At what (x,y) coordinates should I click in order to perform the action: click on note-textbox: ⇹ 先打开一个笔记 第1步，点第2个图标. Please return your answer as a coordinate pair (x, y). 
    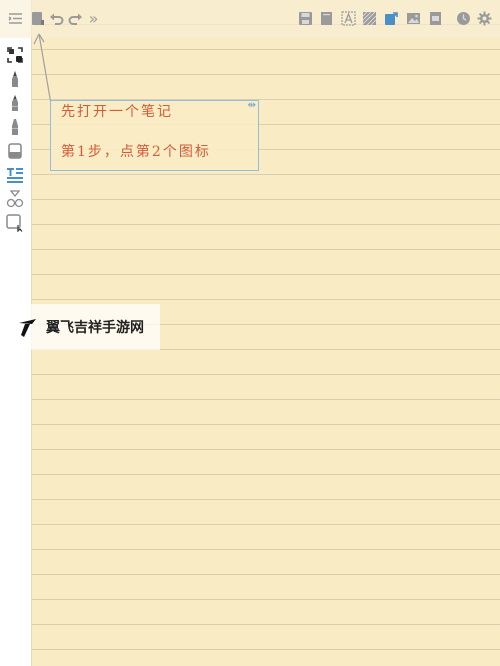
    Looking at the image, I should click on (154, 135).